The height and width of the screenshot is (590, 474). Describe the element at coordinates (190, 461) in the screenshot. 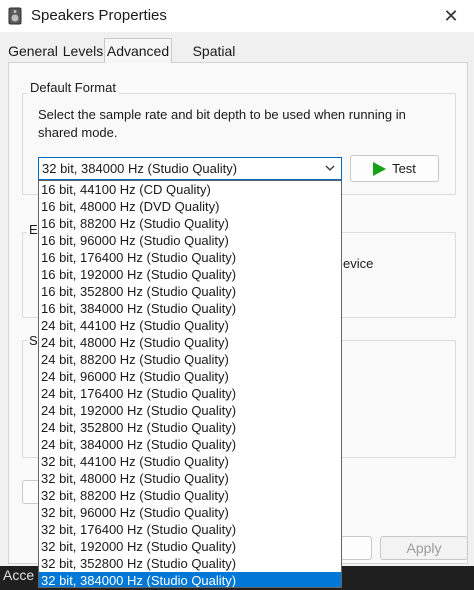

I see `dropdown-option: 32 bit, 44100 Hz (Studio Quality)` at that location.